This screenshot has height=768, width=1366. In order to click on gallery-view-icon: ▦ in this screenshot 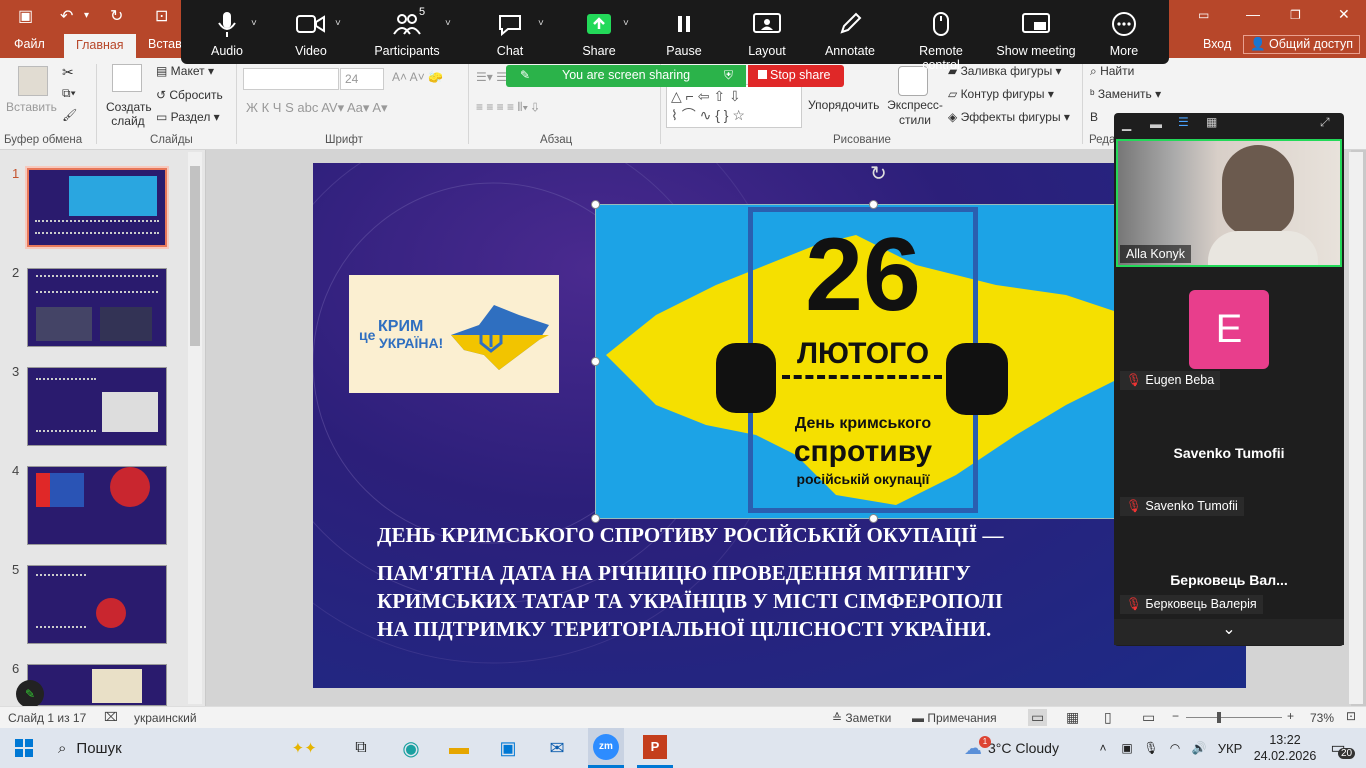, I will do `click(1211, 122)`.